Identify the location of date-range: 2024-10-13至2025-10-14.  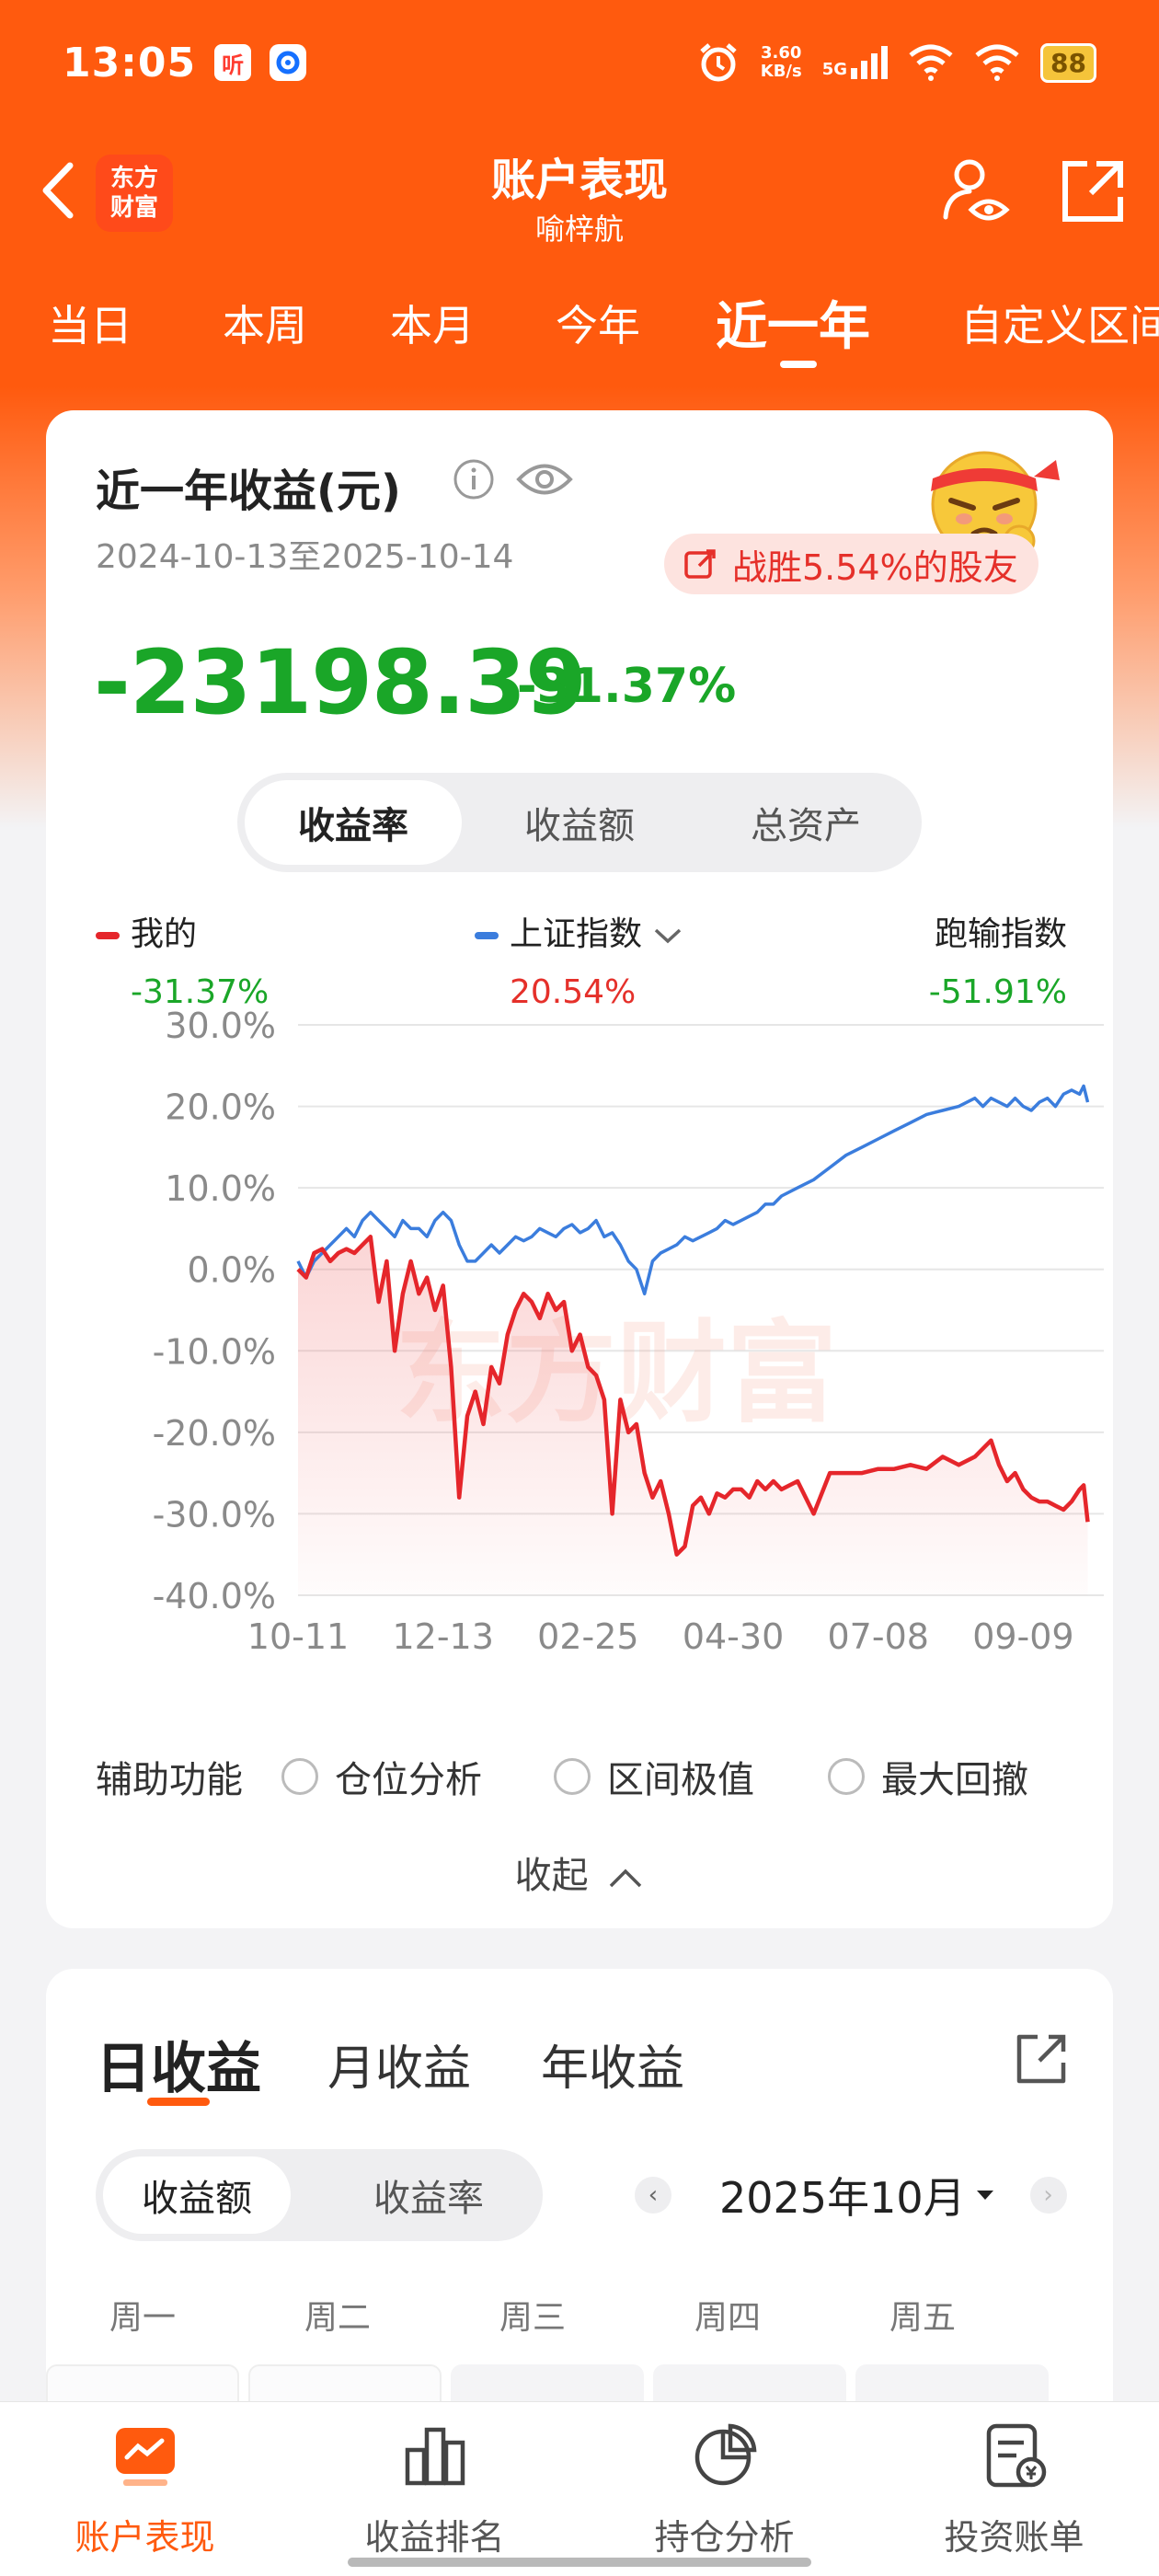
(305, 557).